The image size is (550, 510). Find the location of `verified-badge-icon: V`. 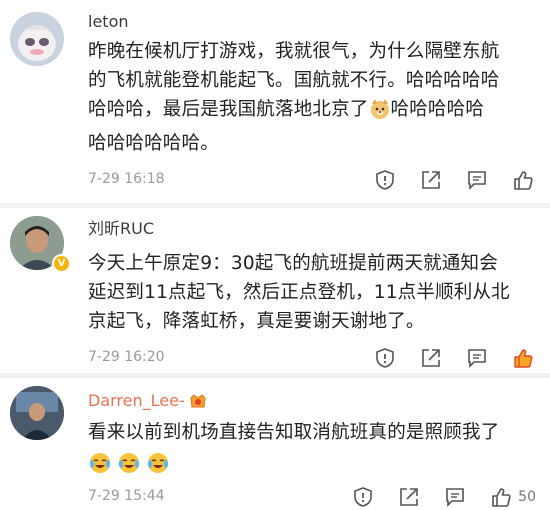

verified-badge-icon: V is located at coordinates (61, 263).